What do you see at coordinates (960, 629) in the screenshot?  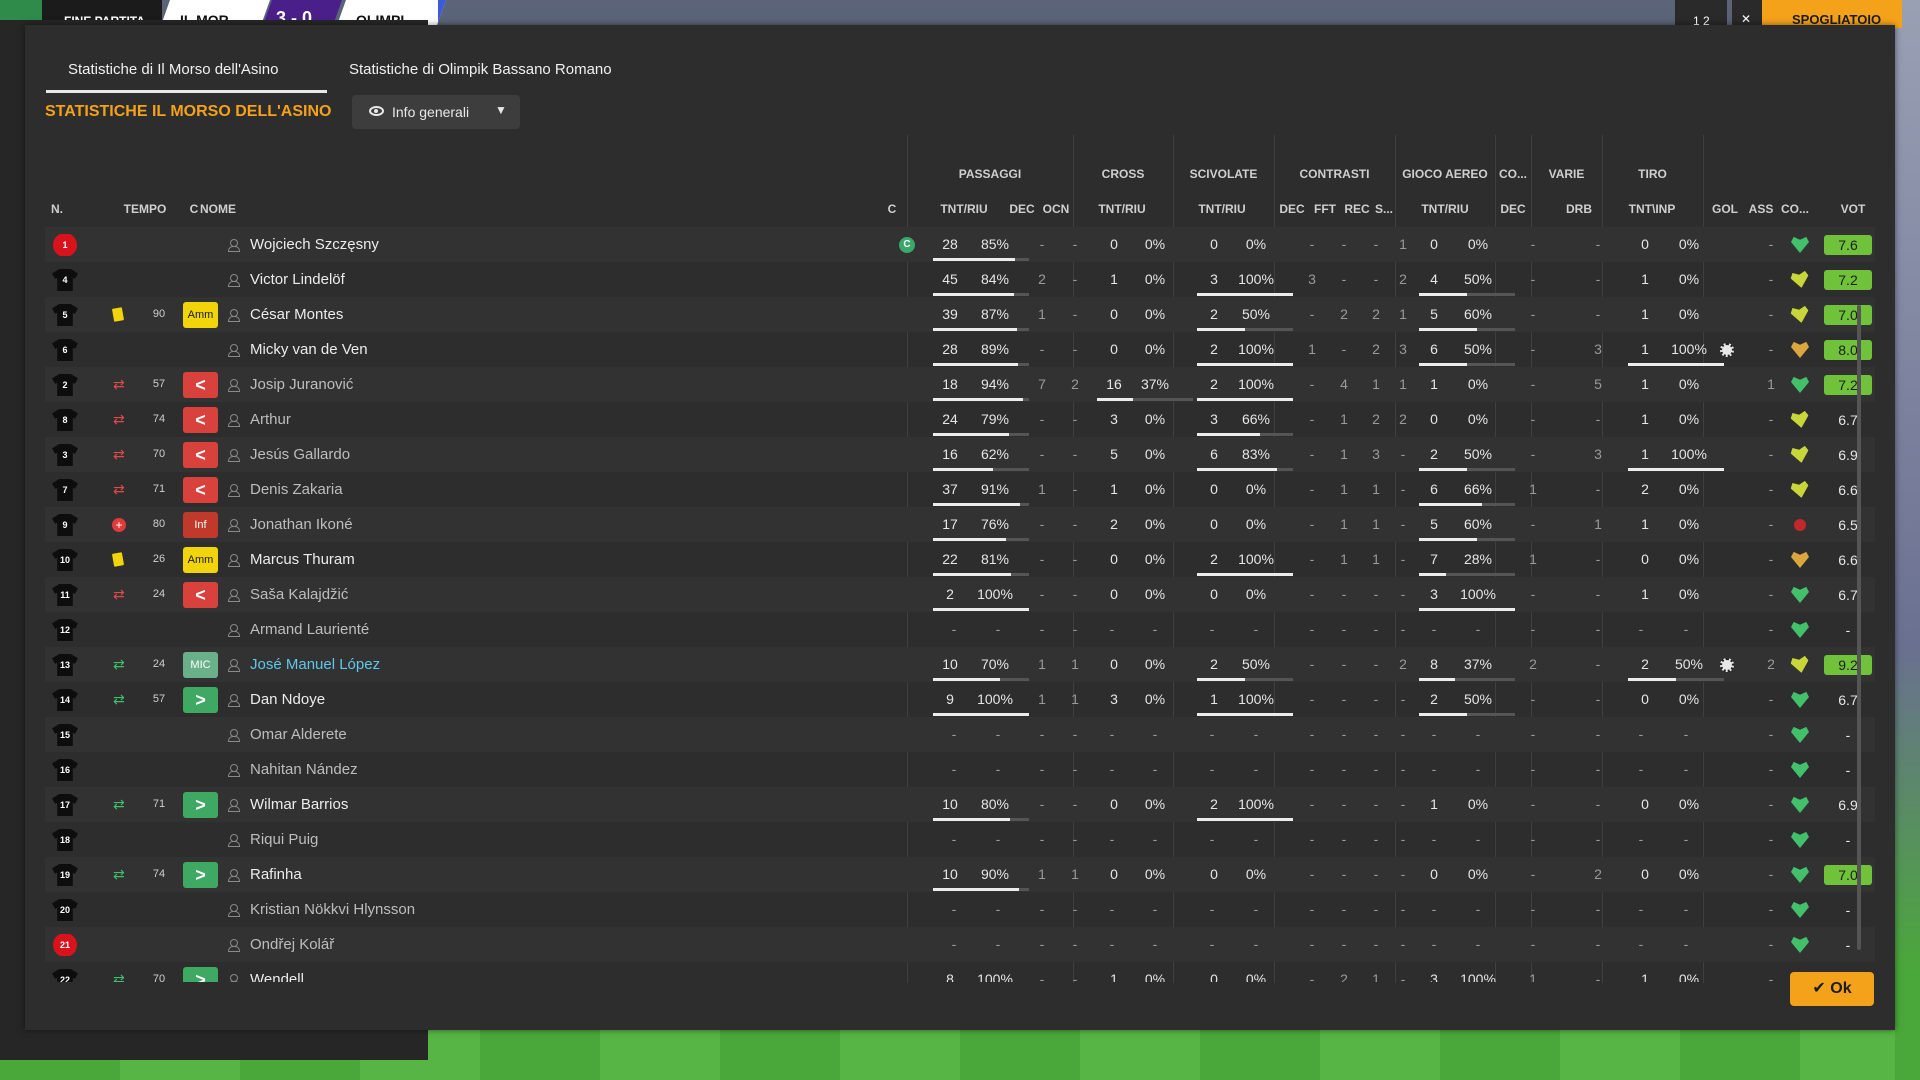 I see `table-row: 12 Armand Laurienté - - - - - - - - - - - - - - - - - - - -` at bounding box center [960, 629].